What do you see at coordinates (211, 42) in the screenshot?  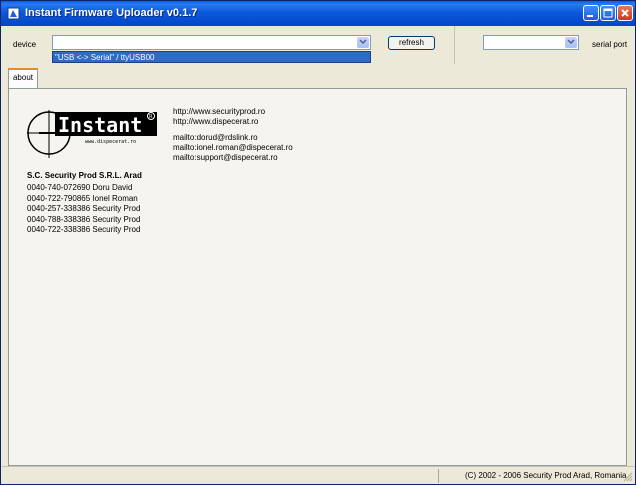 I see `device-select` at bounding box center [211, 42].